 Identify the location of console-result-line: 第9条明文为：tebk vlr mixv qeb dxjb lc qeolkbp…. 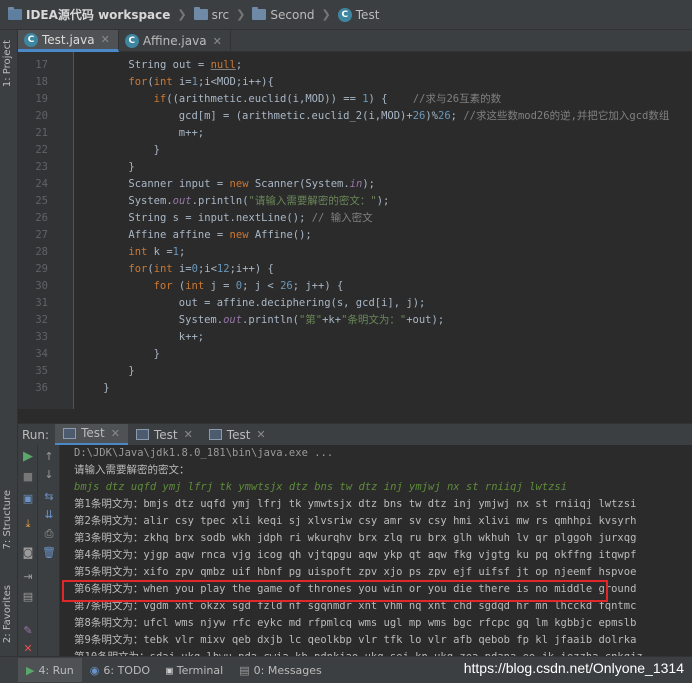
(355, 640).